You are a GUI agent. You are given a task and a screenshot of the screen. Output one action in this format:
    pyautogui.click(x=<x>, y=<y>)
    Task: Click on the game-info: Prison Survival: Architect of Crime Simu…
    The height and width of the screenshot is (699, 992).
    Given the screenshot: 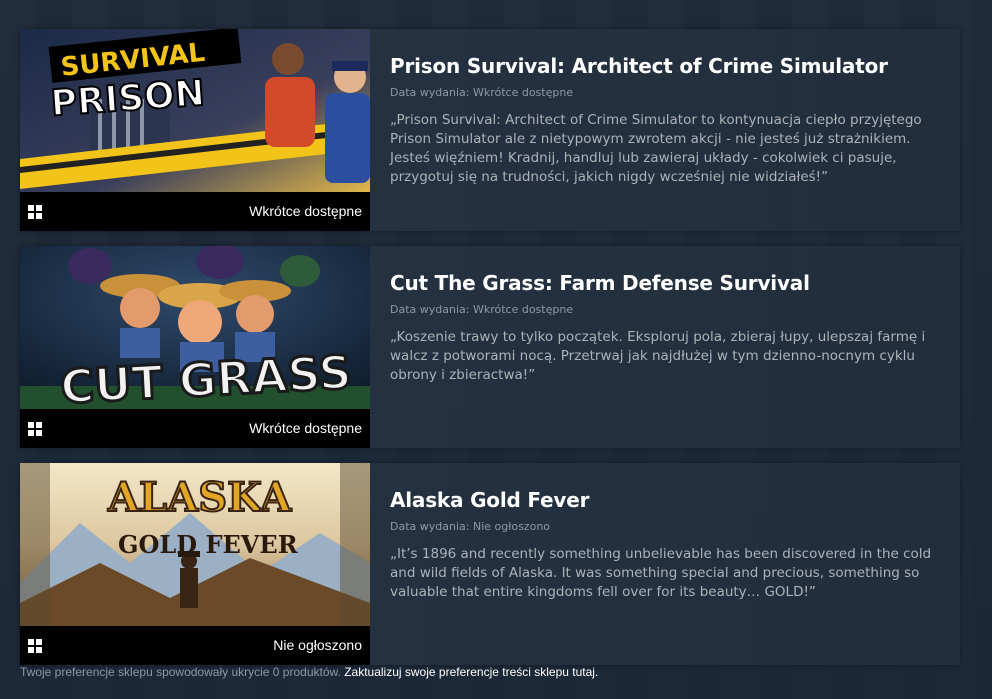 What is the action you would take?
    pyautogui.click(x=670, y=108)
    